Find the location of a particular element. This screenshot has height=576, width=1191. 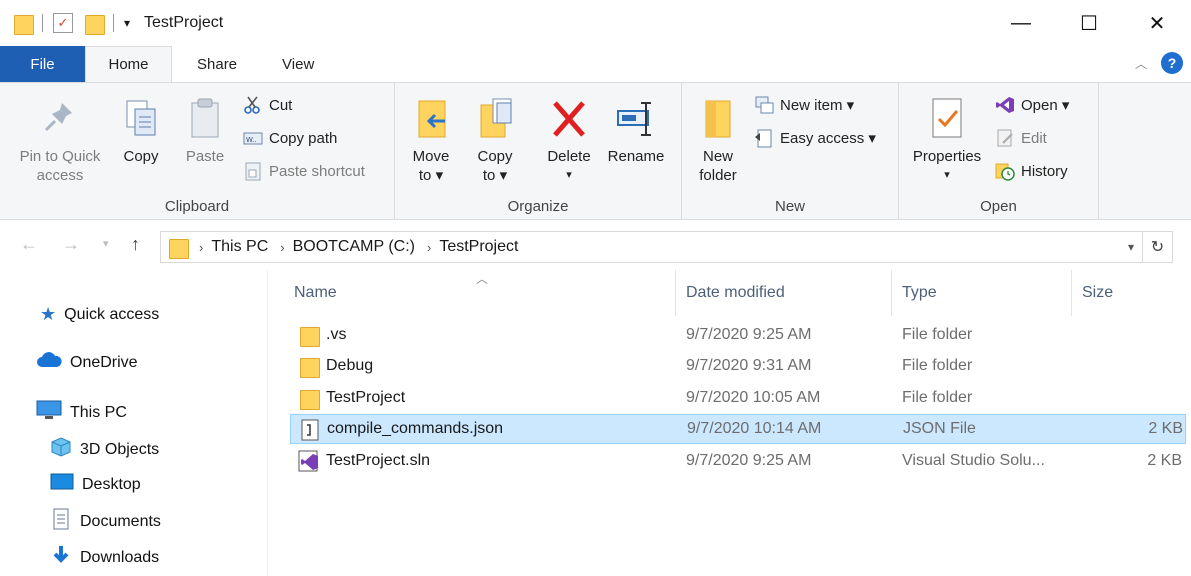

delete-x-icon is located at coordinates (569, 119).